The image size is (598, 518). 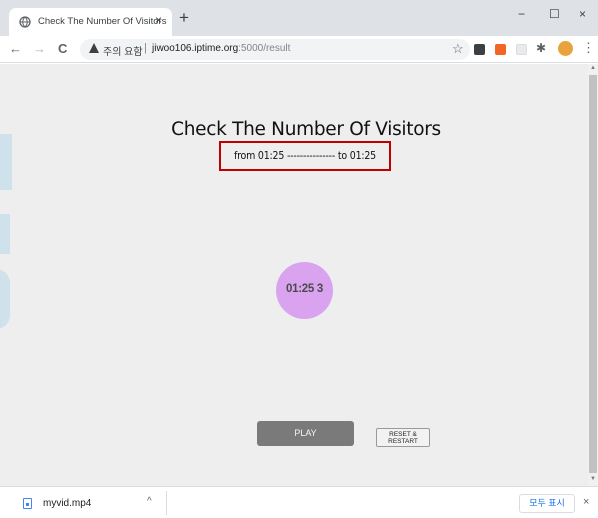 What do you see at coordinates (264, 48) in the screenshot?
I see `url-path: :5000/result` at bounding box center [264, 48].